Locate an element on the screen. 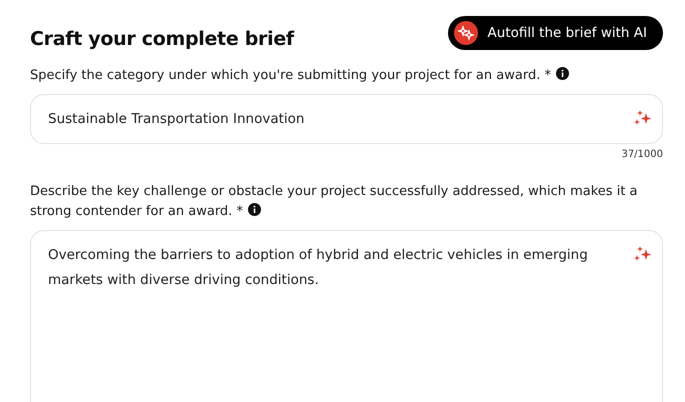 Image resolution: width=685 pixels, height=402 pixels. autofill-button: Autofill the brief with AI is located at coordinates (555, 33).